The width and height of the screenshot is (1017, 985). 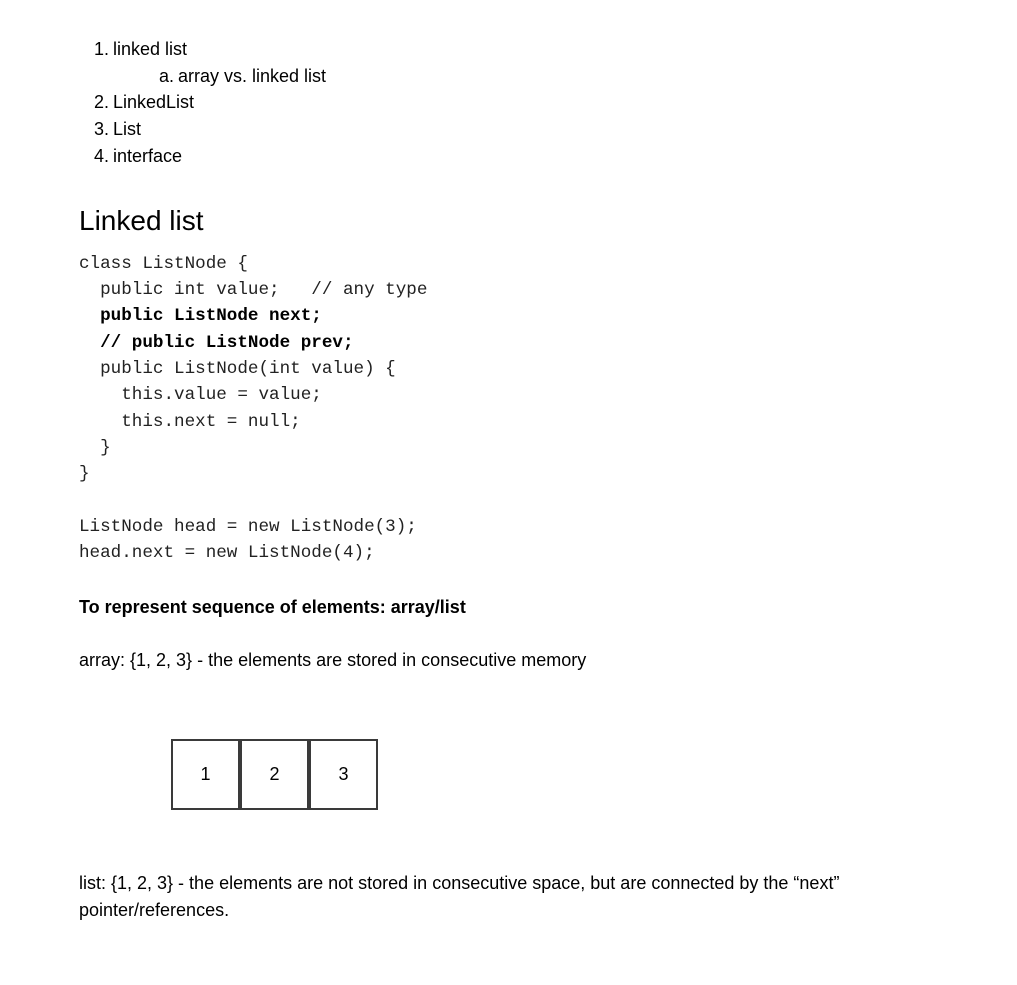 I want to click on code-line: head.next = new ListNode(4);, so click(x=227, y=553).